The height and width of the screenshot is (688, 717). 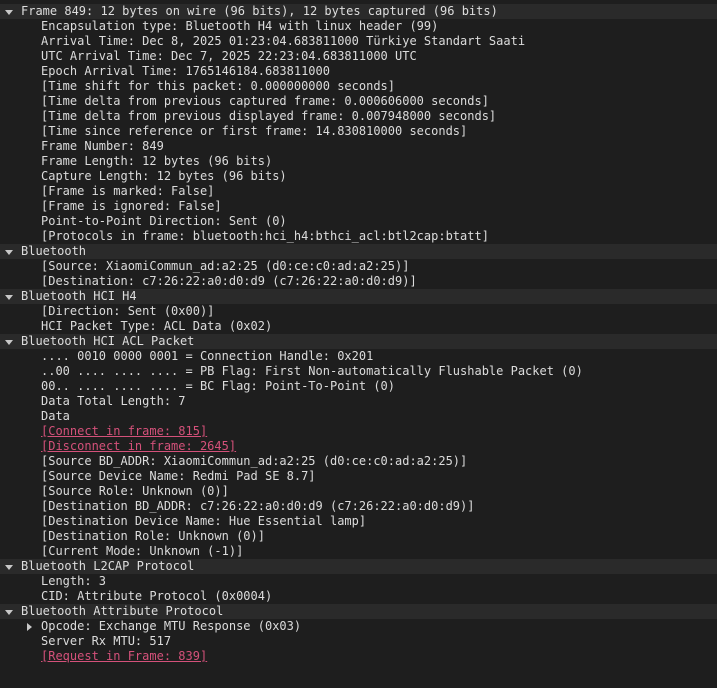 What do you see at coordinates (131, 206) in the screenshot?
I see `field-frame-ignored: [Frame is ignored: False]` at bounding box center [131, 206].